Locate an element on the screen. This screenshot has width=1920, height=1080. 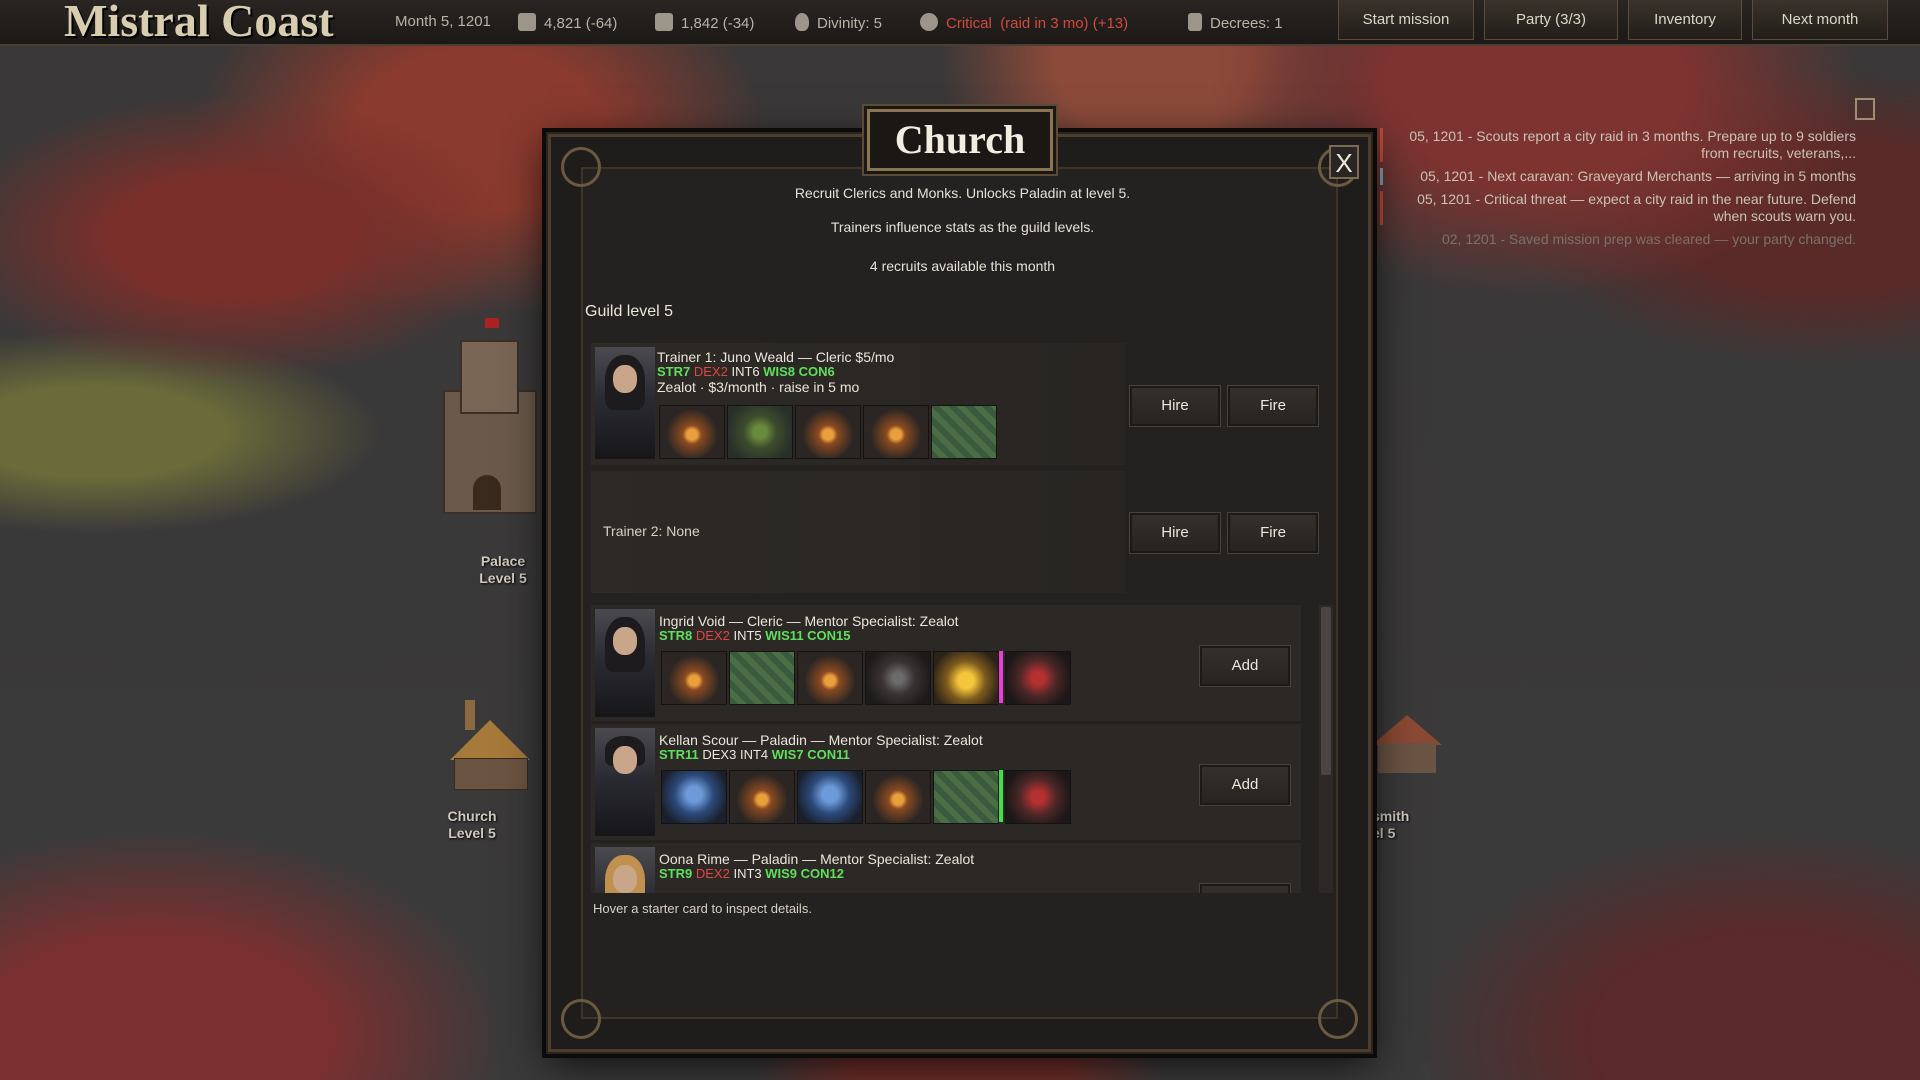
church-level: Level 5 is located at coordinates (472, 833).